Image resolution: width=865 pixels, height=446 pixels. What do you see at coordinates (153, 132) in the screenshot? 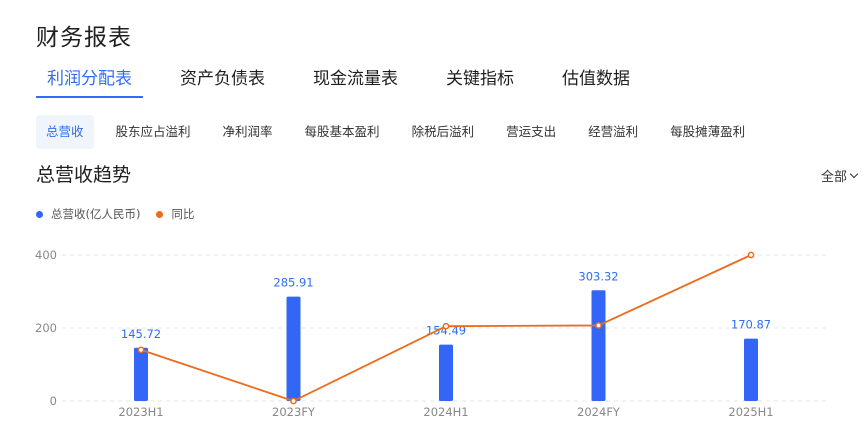
I see `metric-tab-shareholder-profit: 股东应占溢利` at bounding box center [153, 132].